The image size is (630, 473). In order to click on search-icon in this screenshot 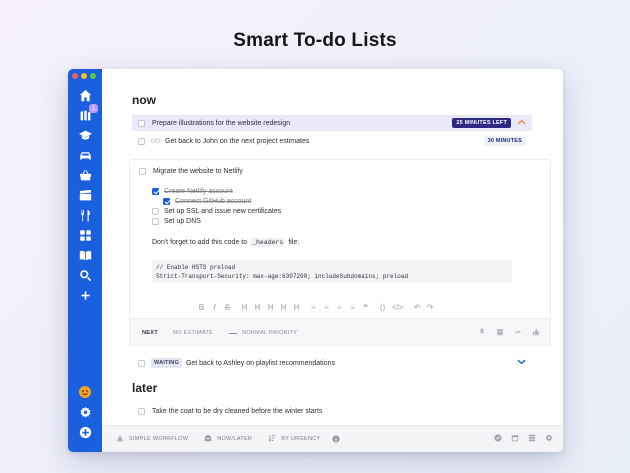, I will do `click(85, 275)`.